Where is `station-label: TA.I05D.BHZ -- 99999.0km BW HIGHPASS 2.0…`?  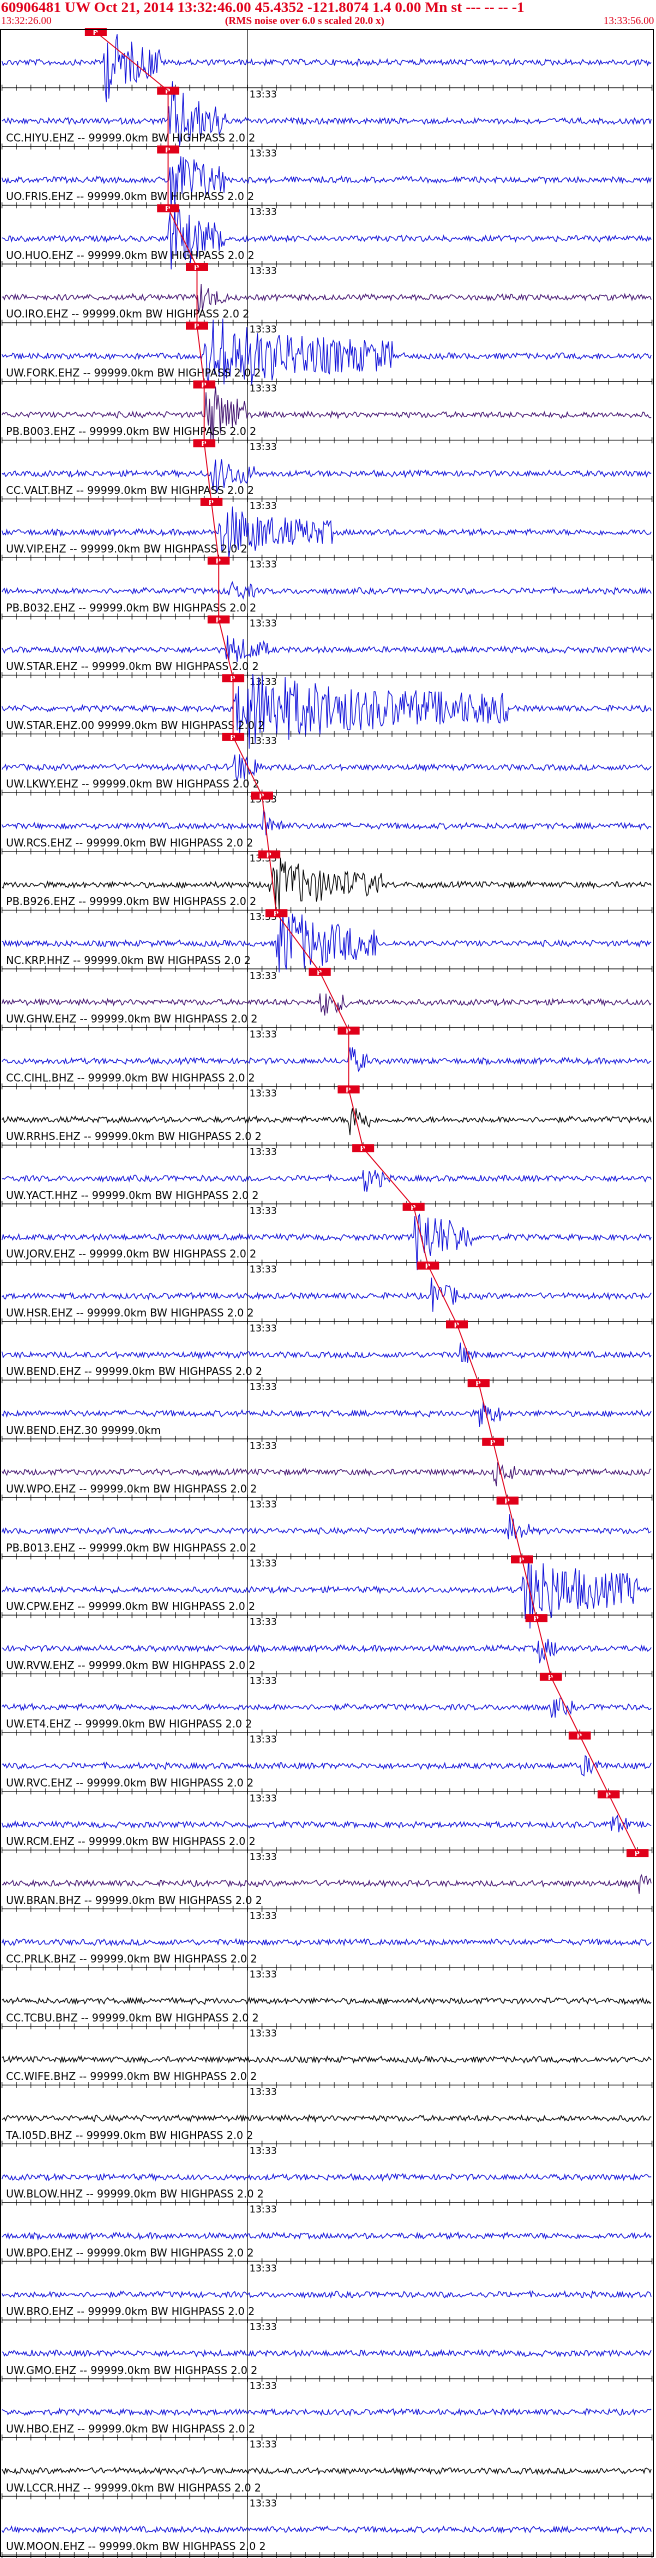 station-label: TA.I05D.BHZ -- 99999.0km BW HIGHPASS 2.0… is located at coordinates (129, 2136).